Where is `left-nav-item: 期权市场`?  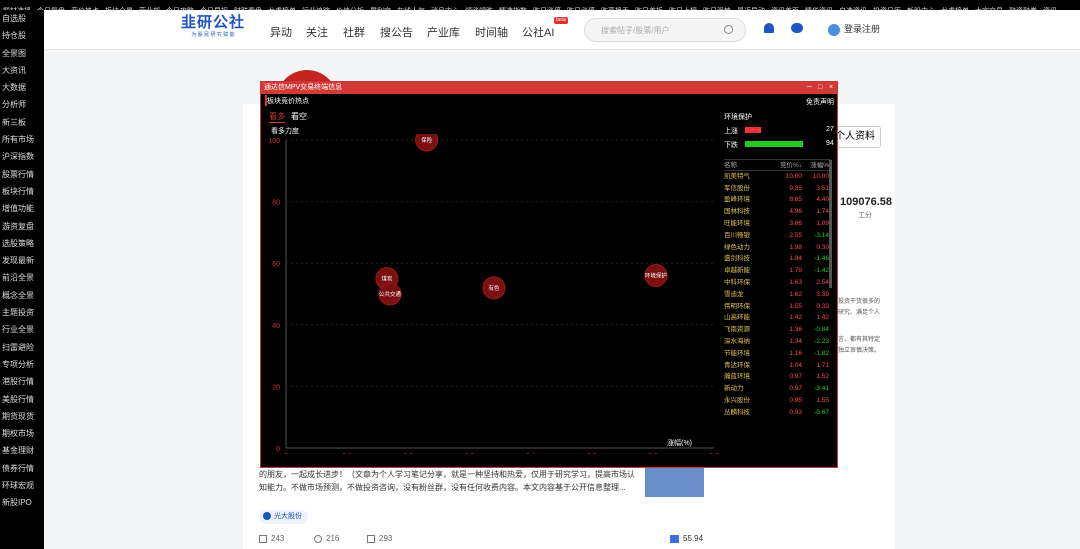
left-nav-item: 期权市场 is located at coordinates (22, 433).